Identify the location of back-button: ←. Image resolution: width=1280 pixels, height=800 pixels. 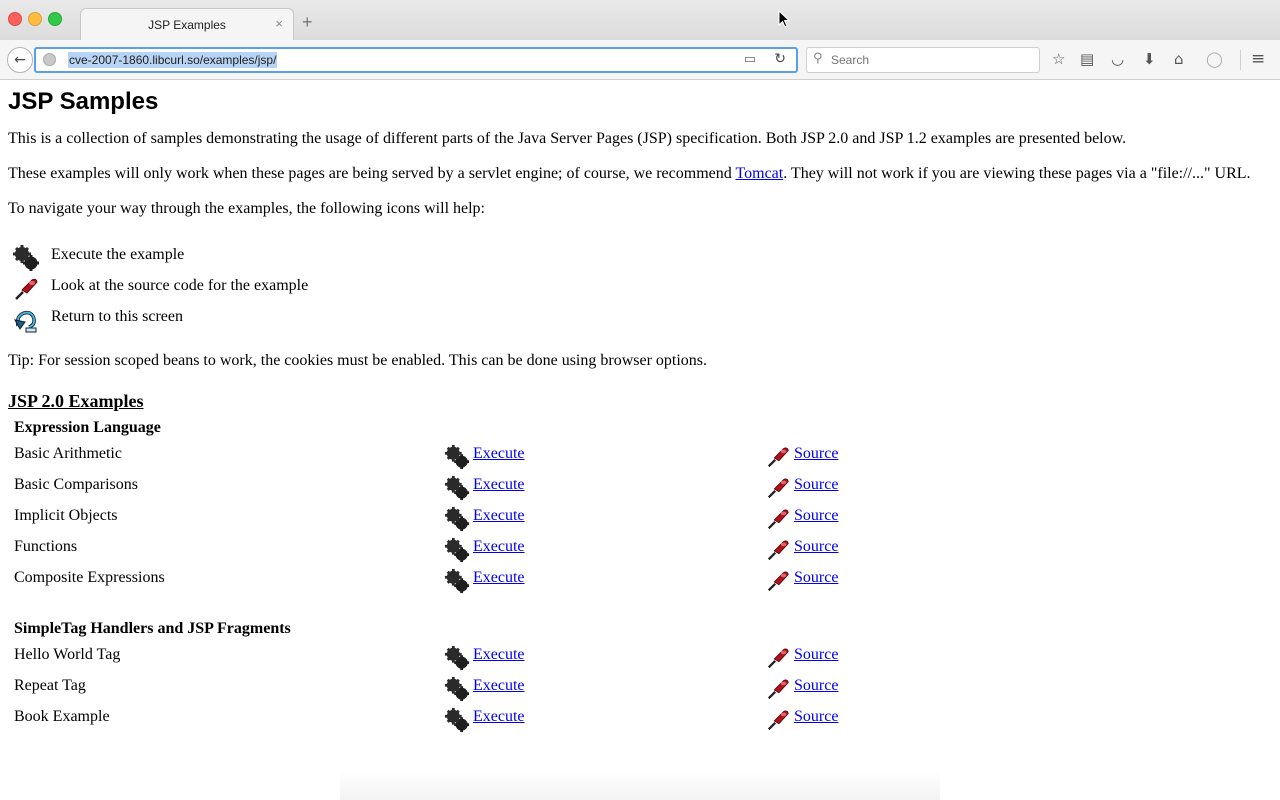
(20, 60).